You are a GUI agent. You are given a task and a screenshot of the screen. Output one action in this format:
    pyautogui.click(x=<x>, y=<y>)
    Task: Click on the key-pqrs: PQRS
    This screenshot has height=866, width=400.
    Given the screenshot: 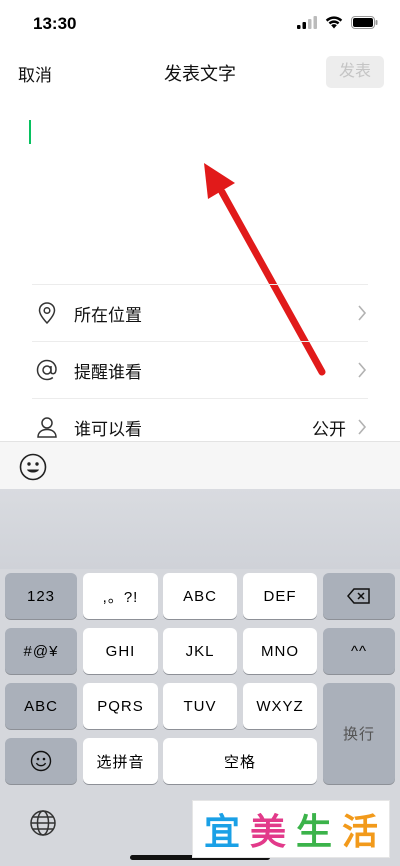 What is the action you would take?
    pyautogui.click(x=120, y=706)
    